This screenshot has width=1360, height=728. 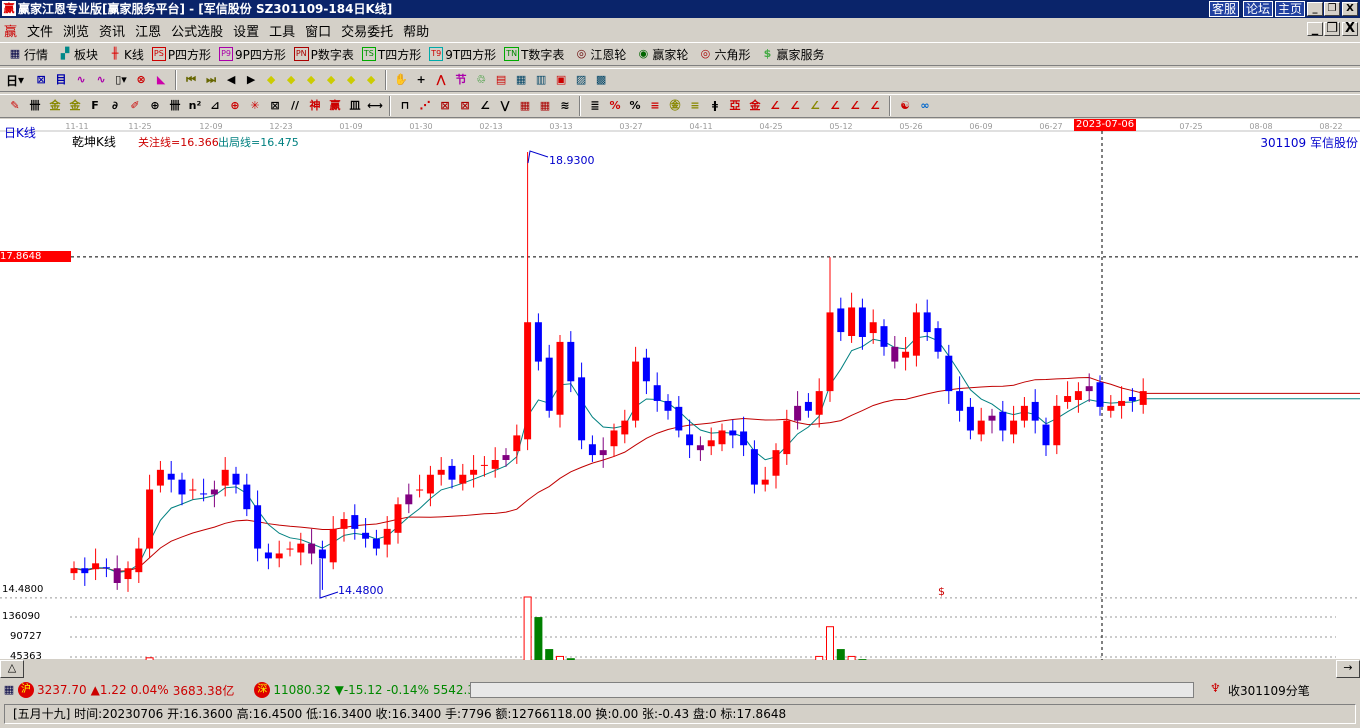 What do you see at coordinates (41, 80) in the screenshot?
I see `chart-style-icon: ⊠` at bounding box center [41, 80].